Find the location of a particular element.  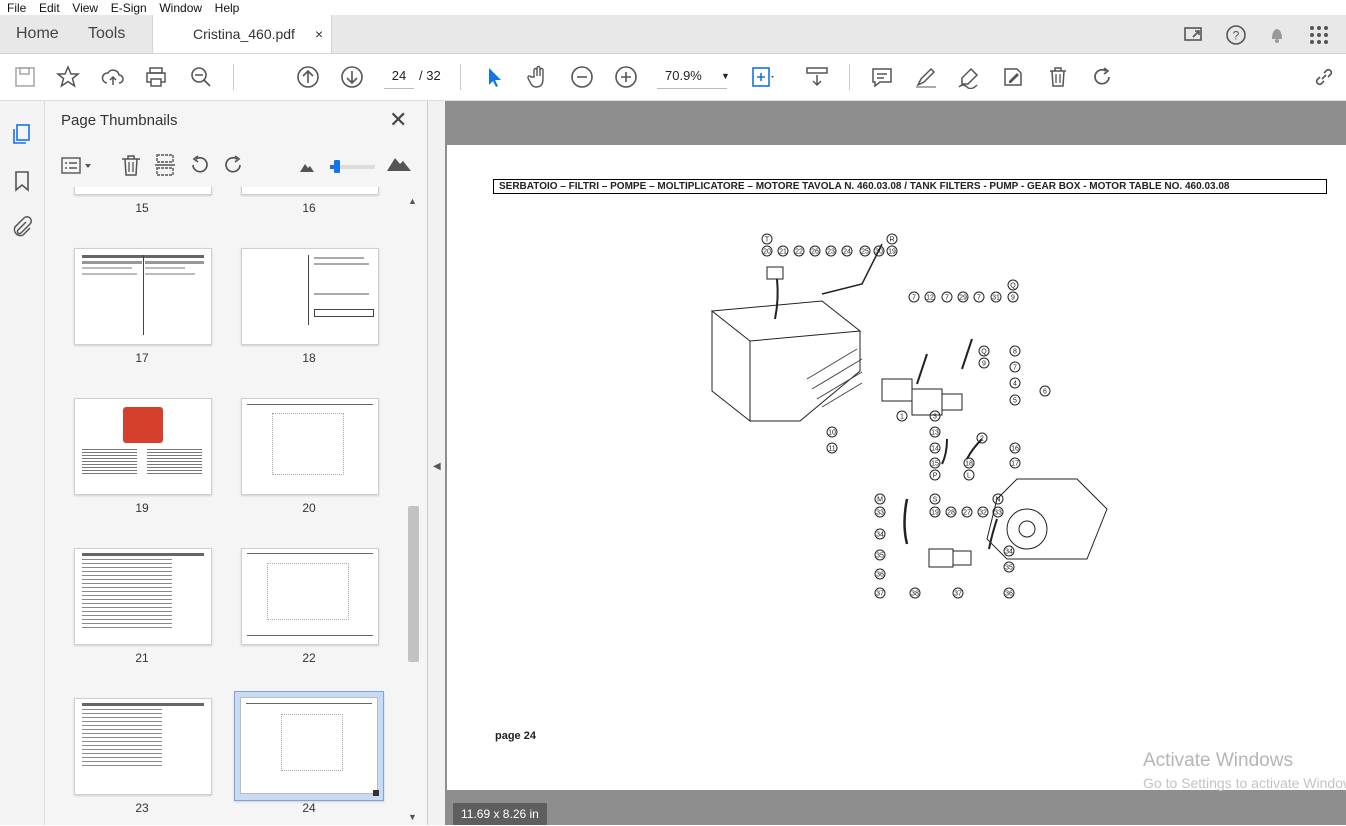

close-icon: ✕ is located at coordinates (398, 120).